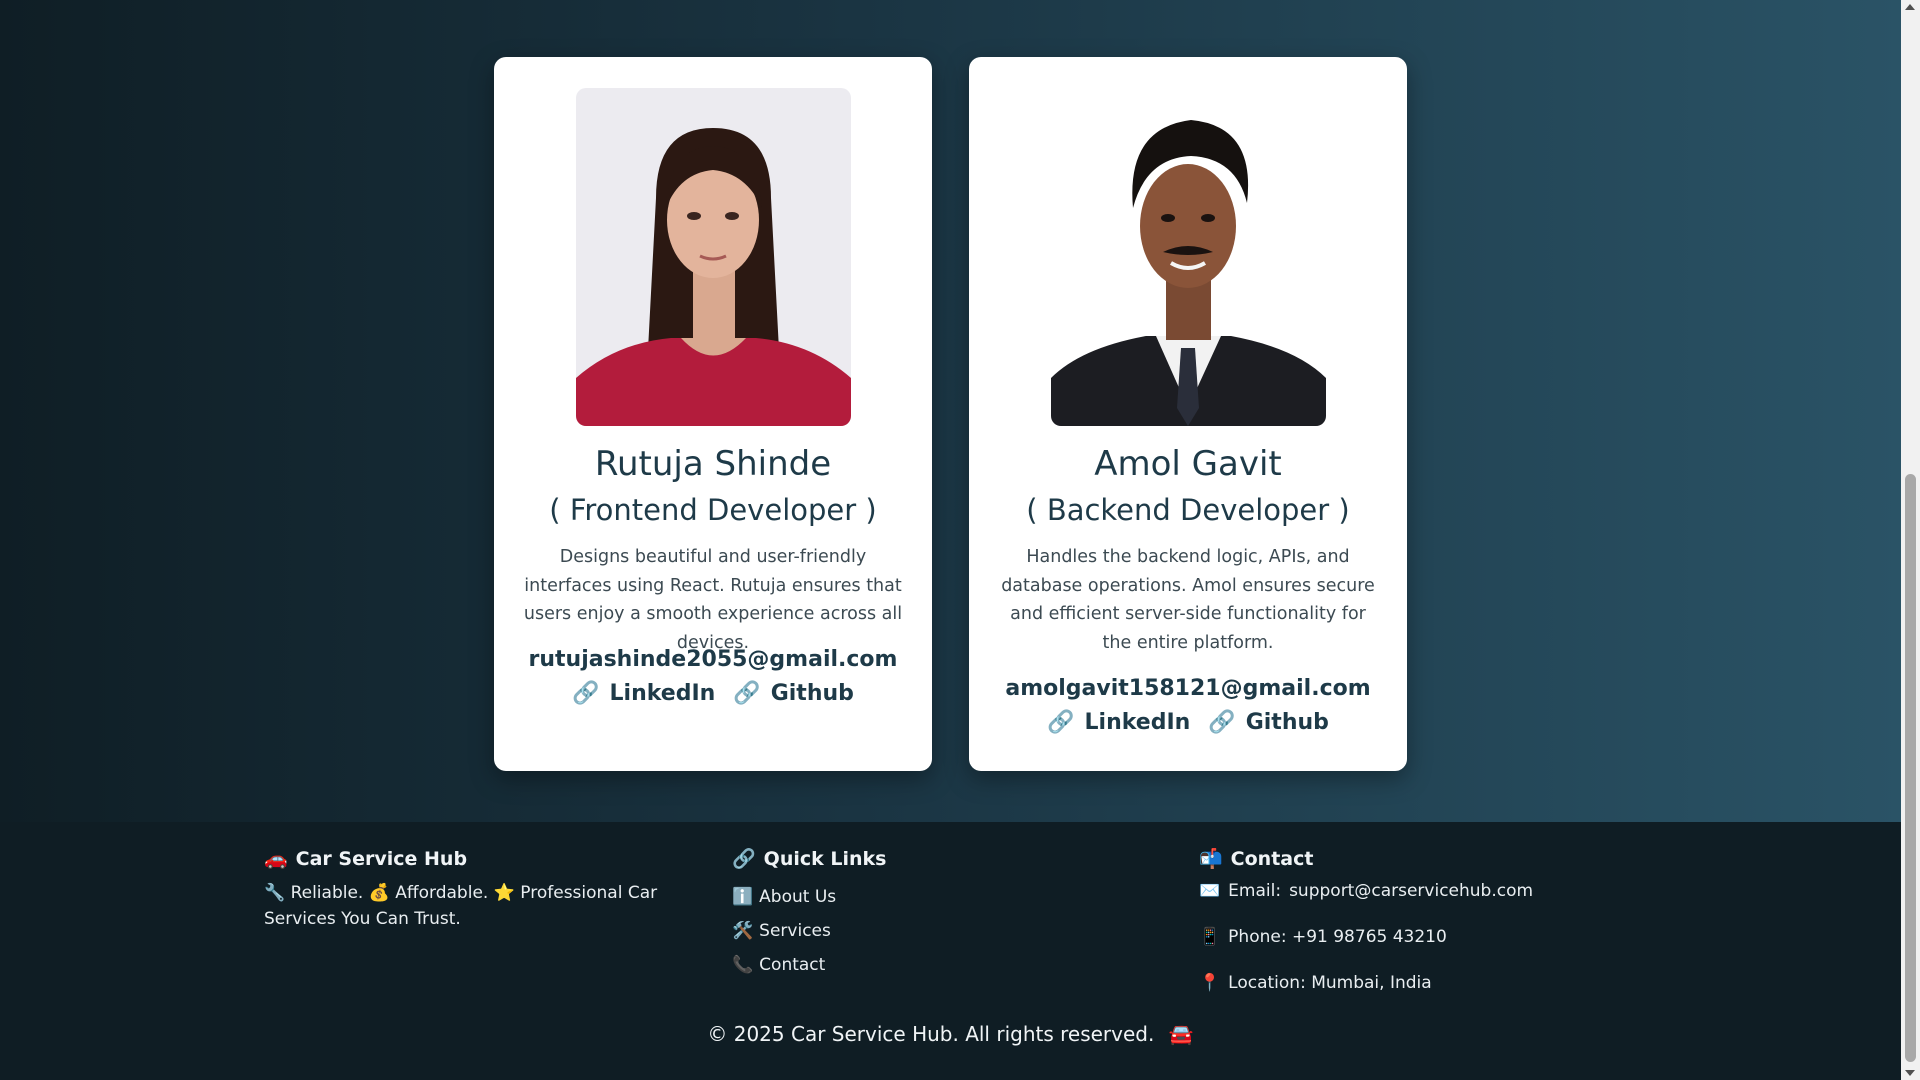 The height and width of the screenshot is (1080, 1920). I want to click on info-icon: ℹ️, so click(743, 897).